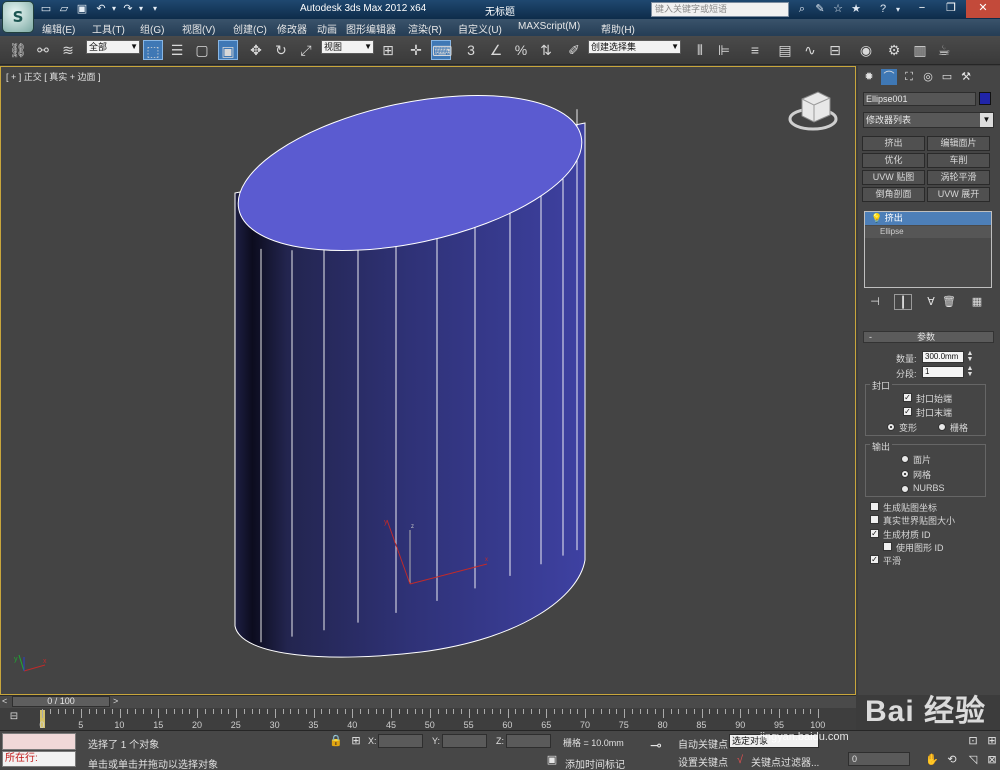 The height and width of the screenshot is (770, 1000). I want to click on layer-manager-icon: ≡, so click(755, 50).